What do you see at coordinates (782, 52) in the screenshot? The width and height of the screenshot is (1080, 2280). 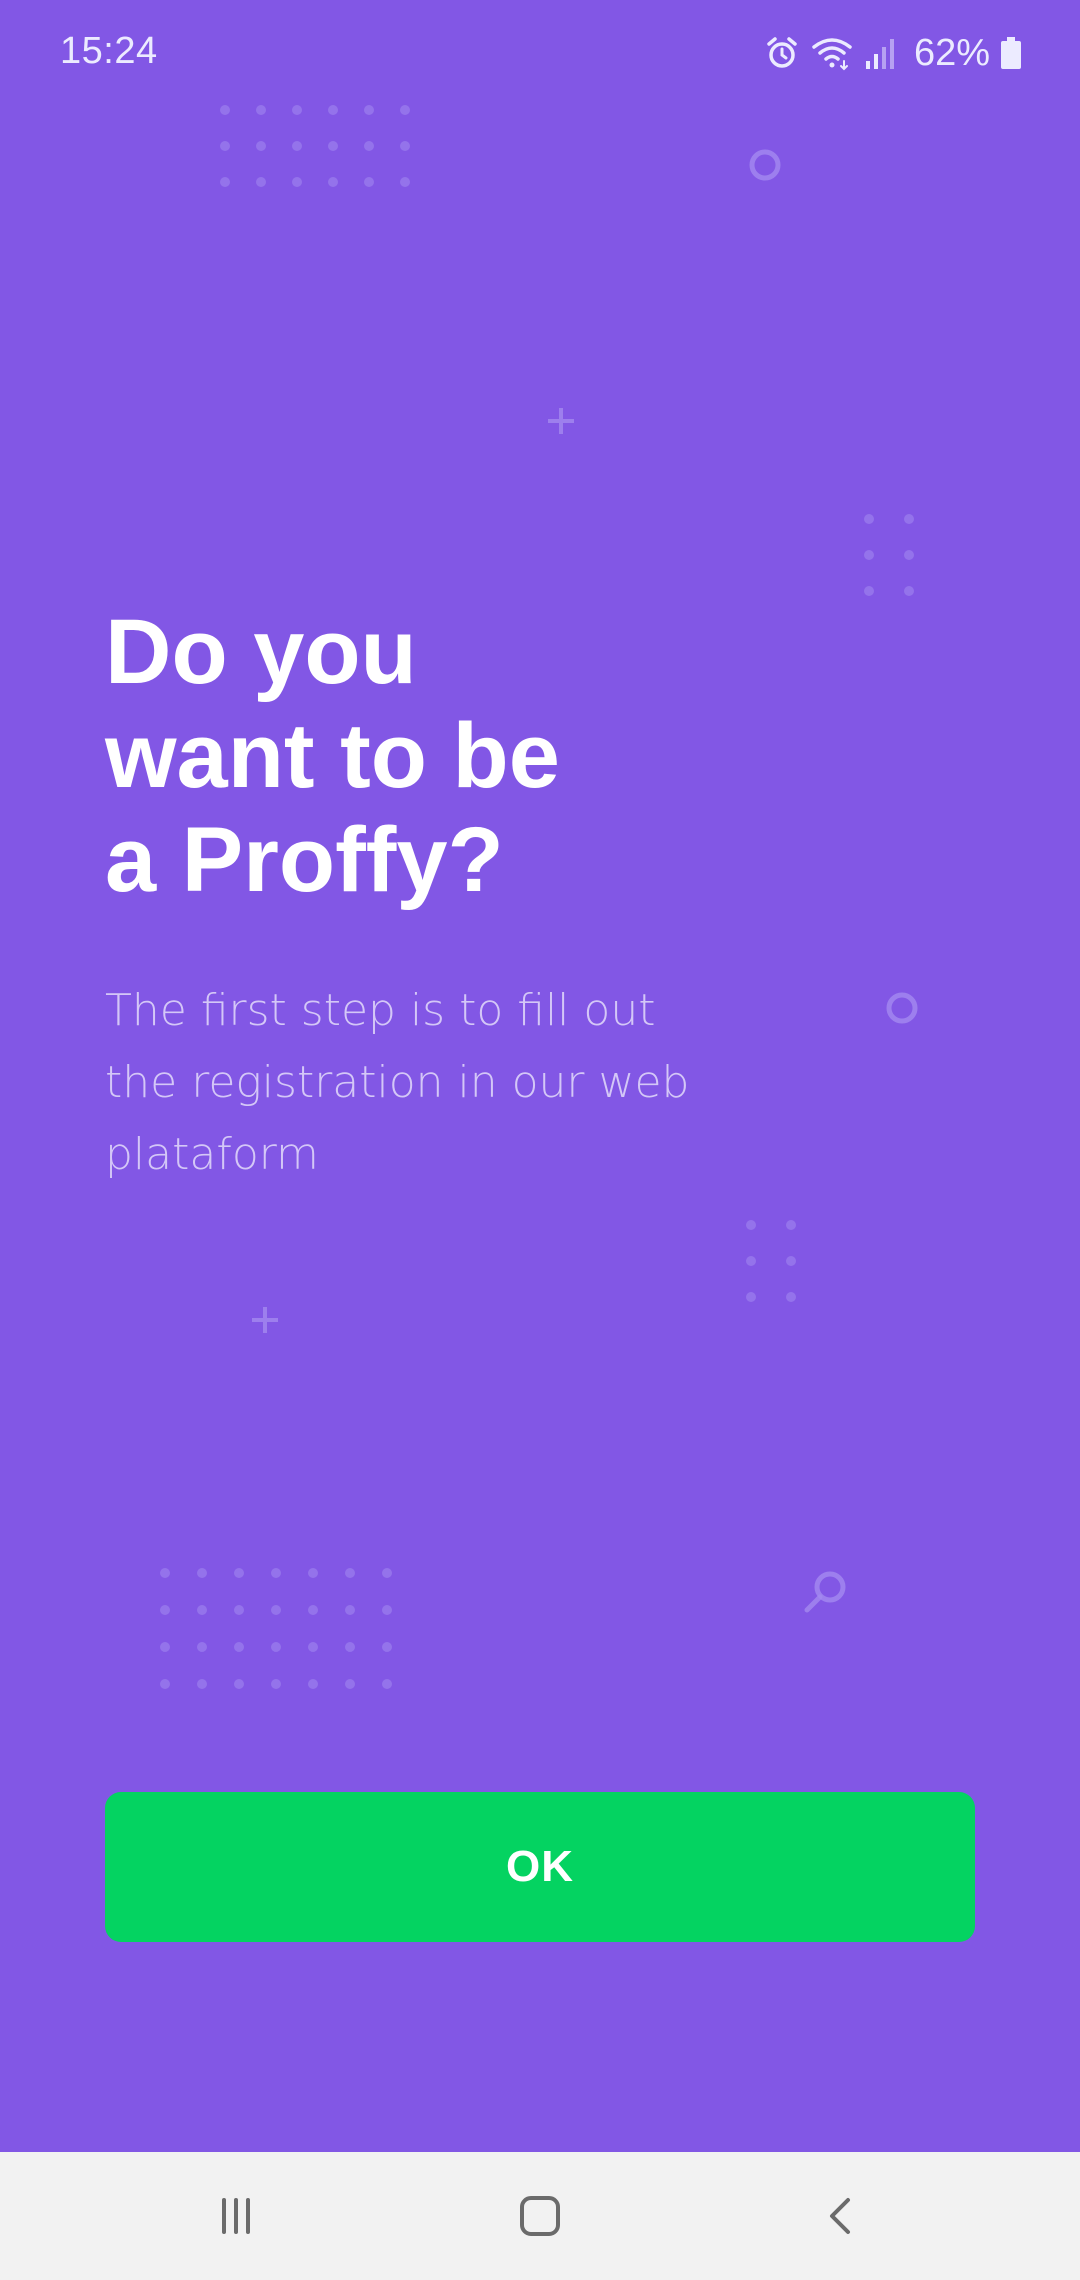 I see `alarm-icon` at bounding box center [782, 52].